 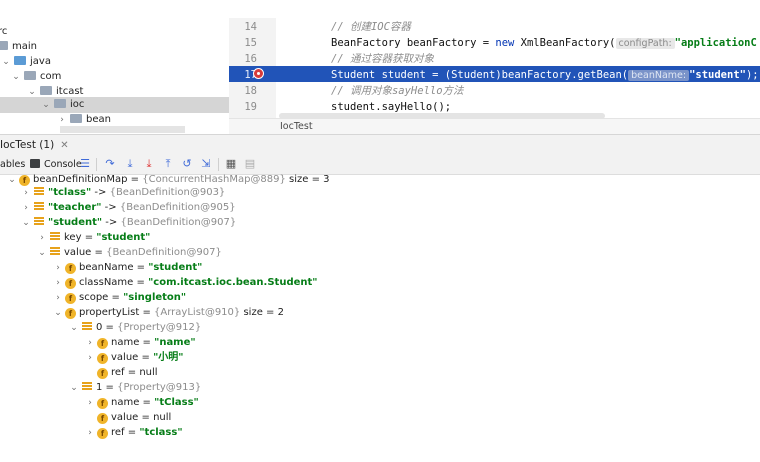 I want to click on tree-item-label: ioc, so click(x=77, y=104).